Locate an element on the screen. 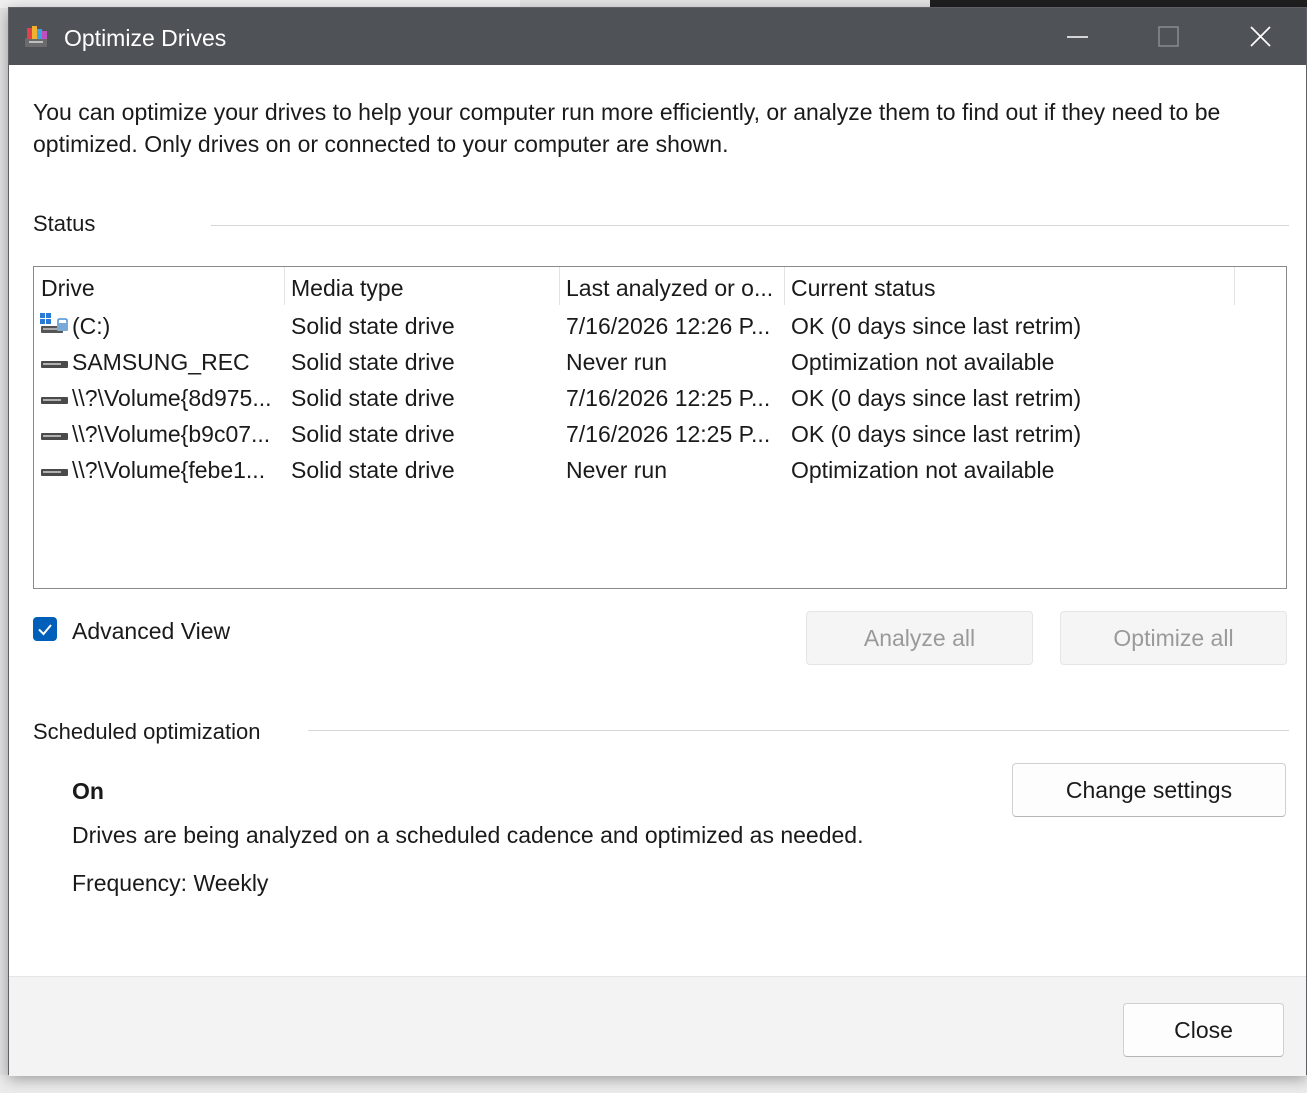 This screenshot has width=1307, height=1093. schedule-status: On is located at coordinates (88, 791).